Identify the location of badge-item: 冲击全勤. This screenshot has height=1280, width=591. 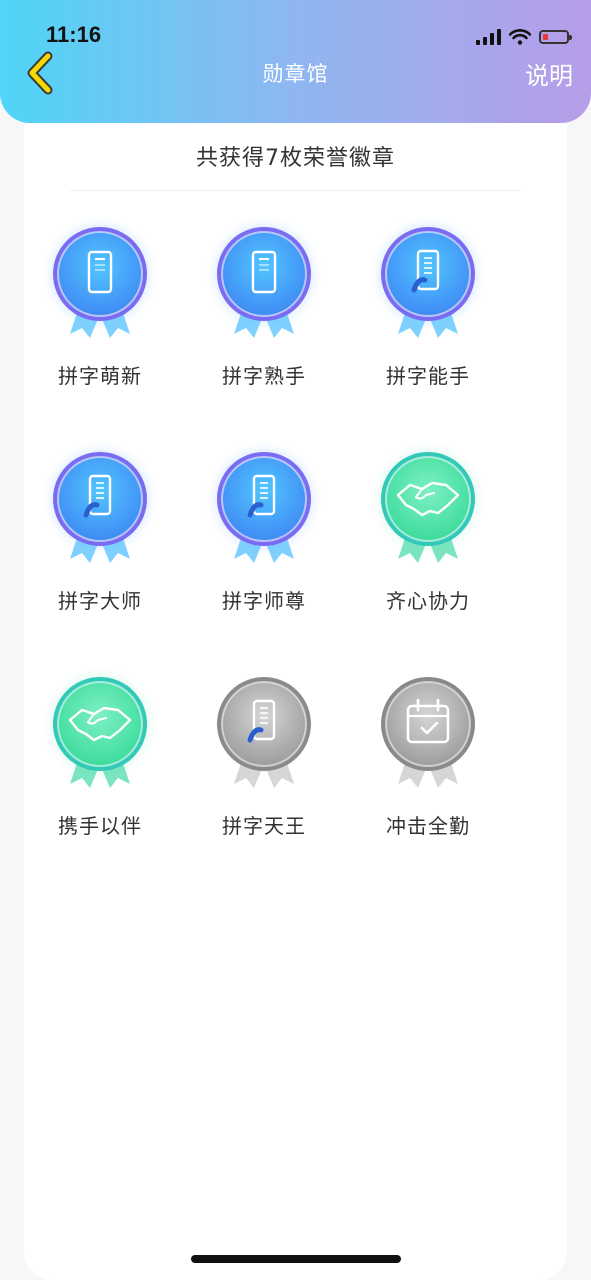
(428, 764).